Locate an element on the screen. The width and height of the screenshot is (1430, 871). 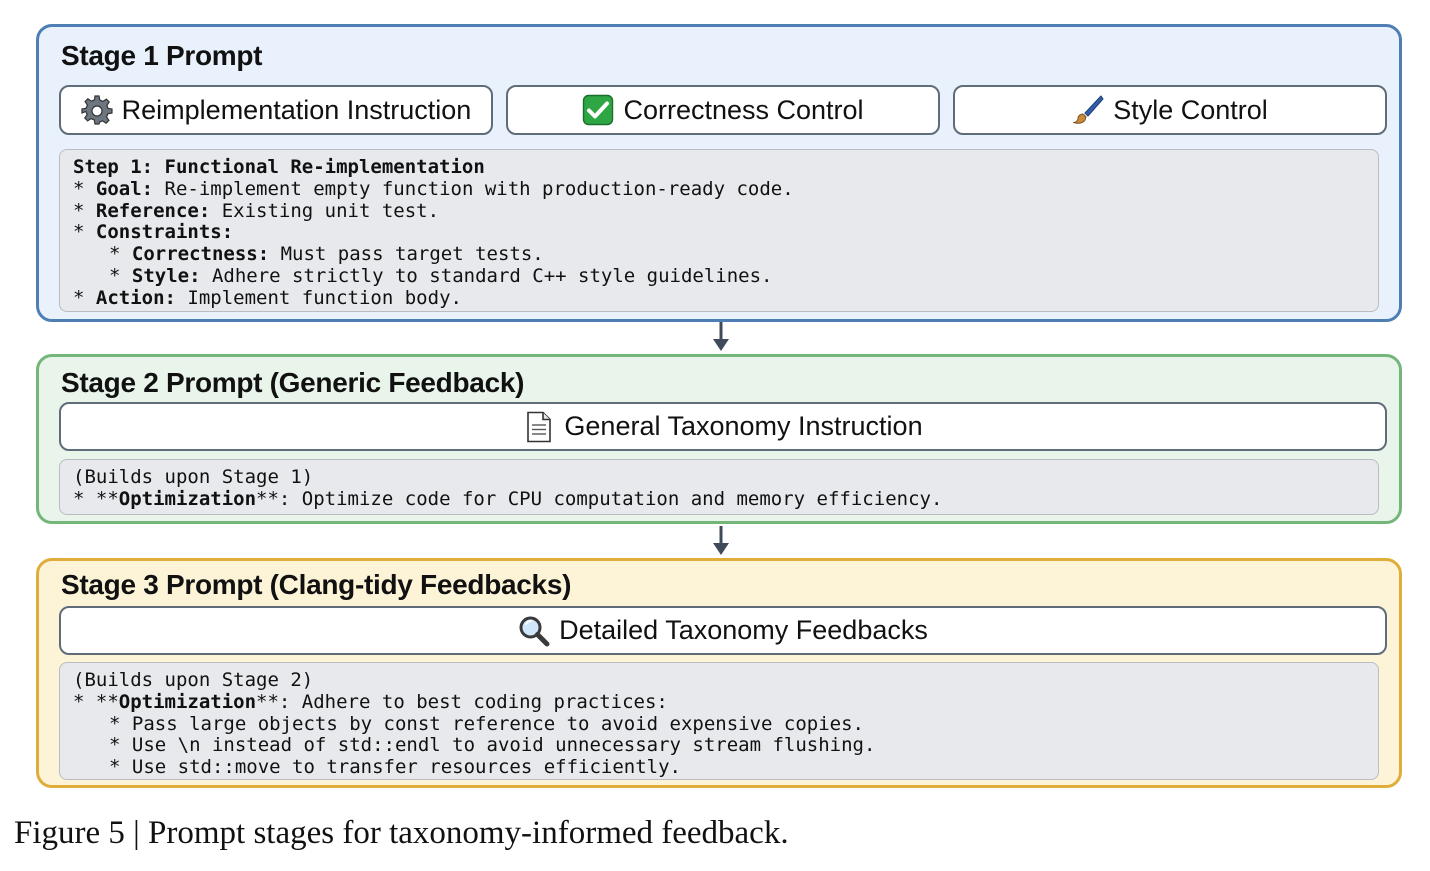
magnifier-icon is located at coordinates (534, 631).